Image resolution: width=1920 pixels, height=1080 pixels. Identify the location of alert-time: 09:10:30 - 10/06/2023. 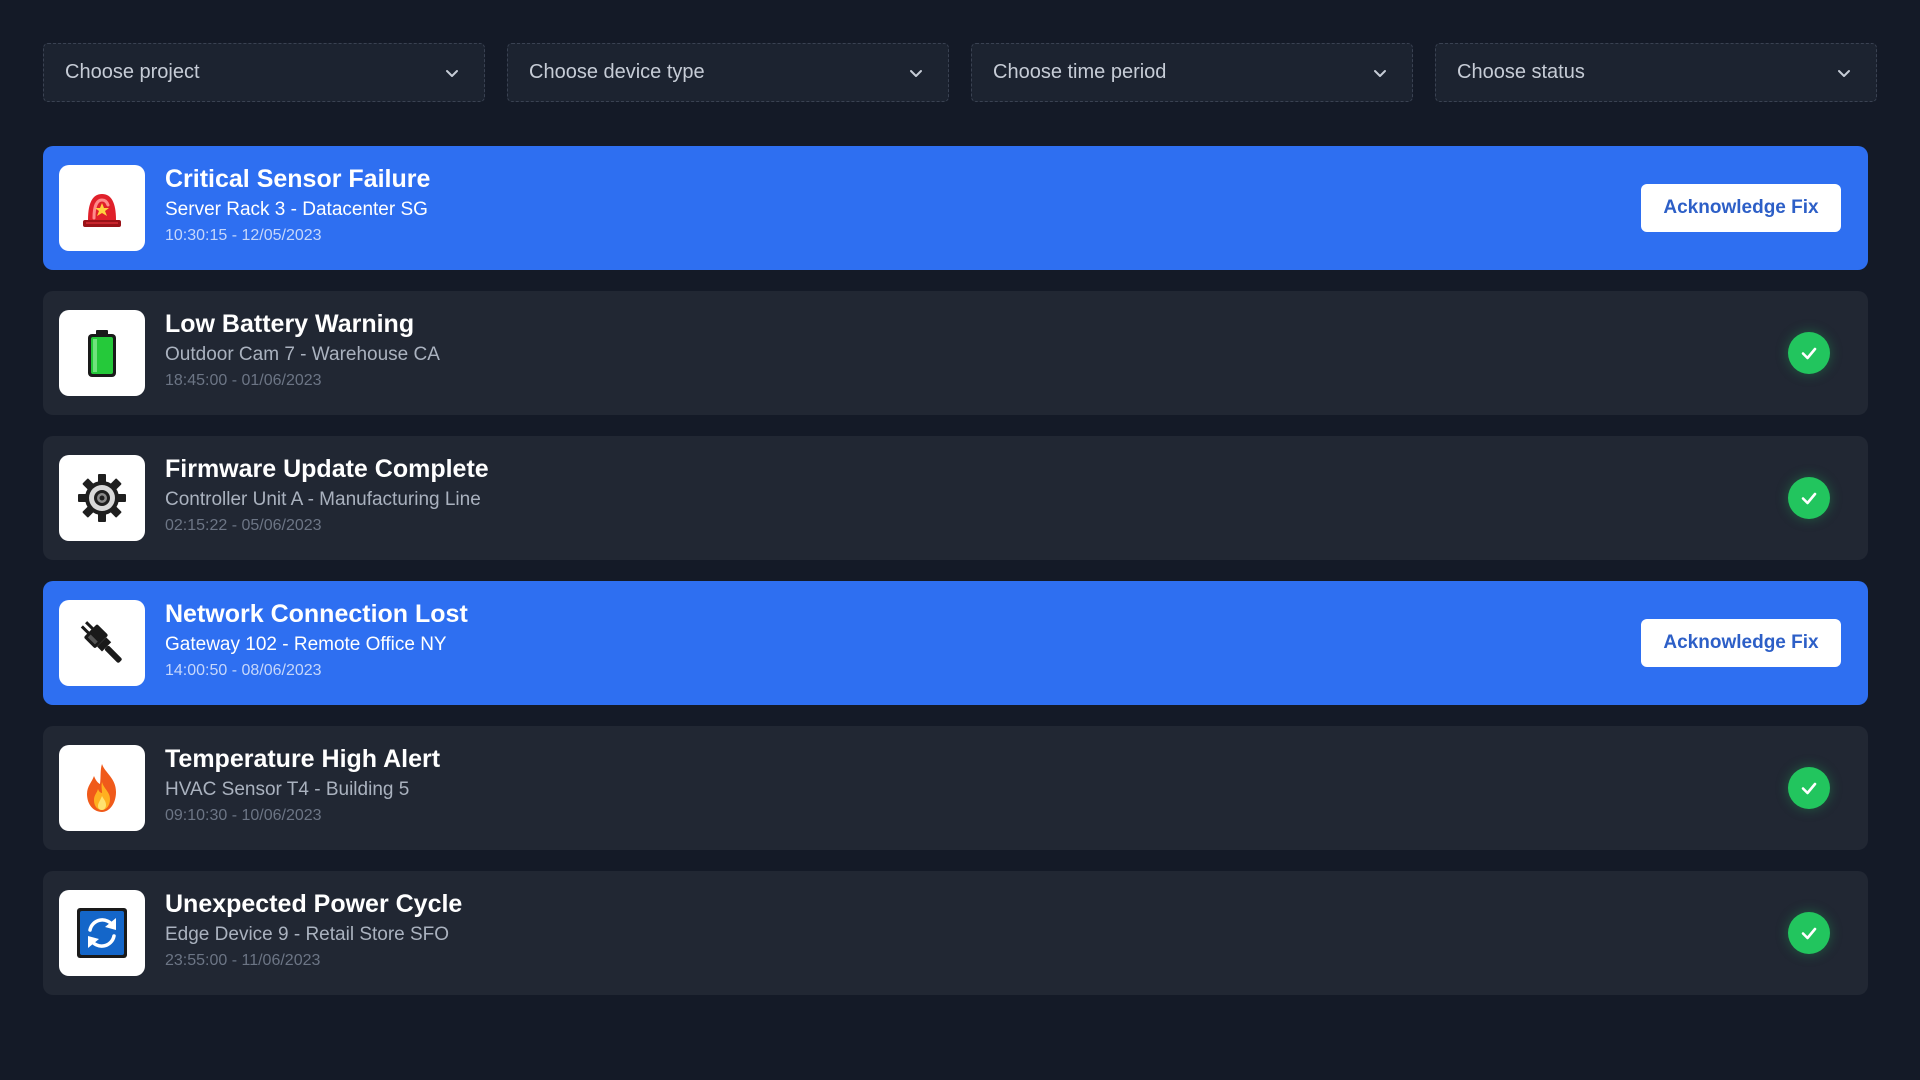
(243, 815).